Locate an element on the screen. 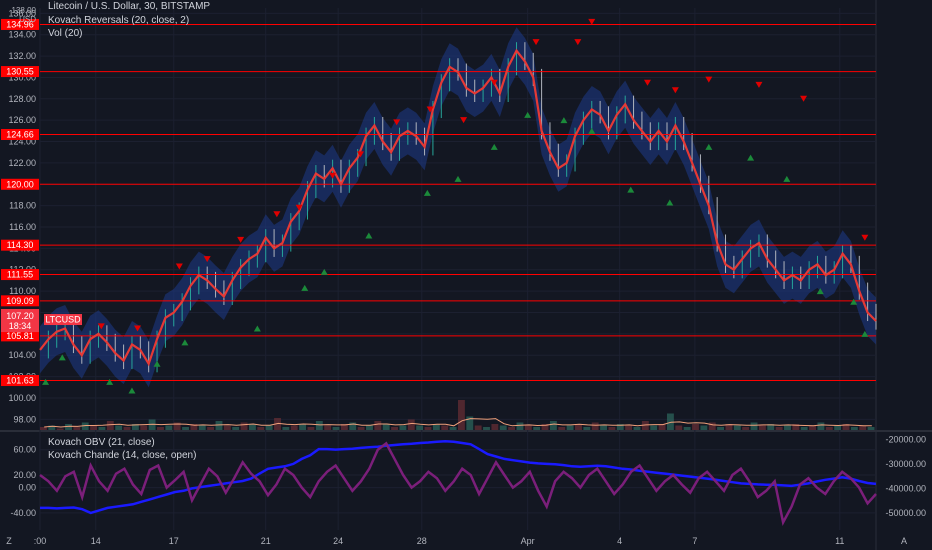  osc-left-tick: 20.00 is located at coordinates (24, 475).